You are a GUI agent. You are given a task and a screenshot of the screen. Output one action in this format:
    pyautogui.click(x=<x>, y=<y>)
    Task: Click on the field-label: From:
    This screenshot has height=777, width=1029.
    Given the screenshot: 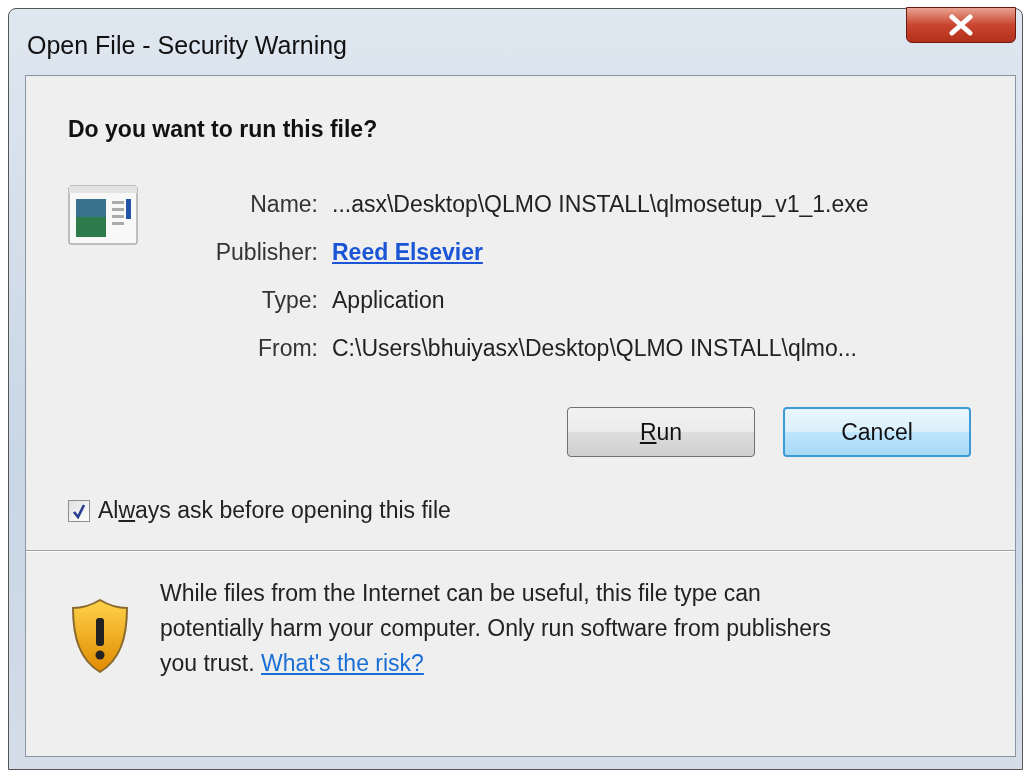 What is the action you would take?
    pyautogui.click(x=287, y=348)
    